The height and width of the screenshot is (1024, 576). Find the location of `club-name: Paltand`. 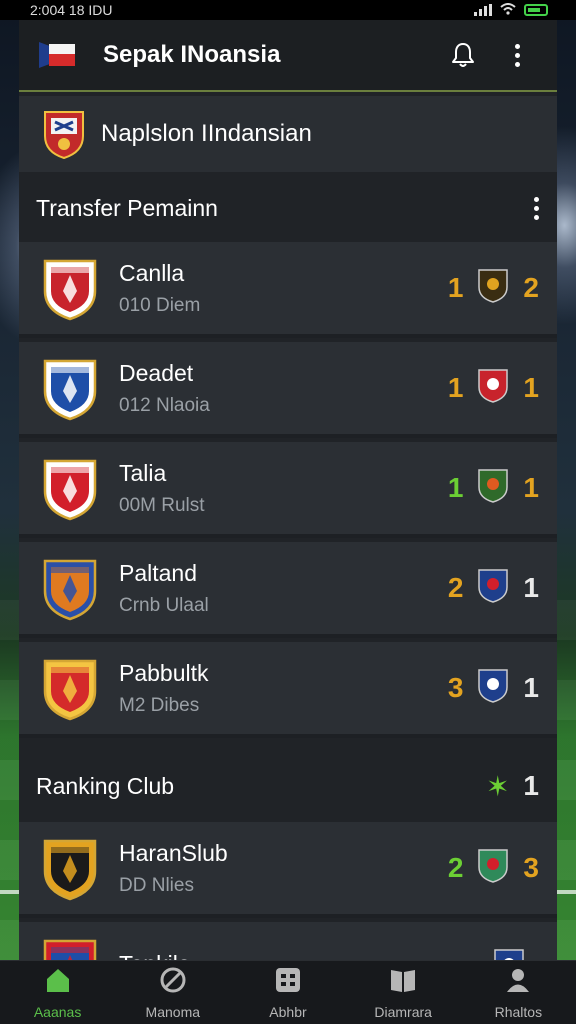

club-name: Paltand is located at coordinates (158, 572).